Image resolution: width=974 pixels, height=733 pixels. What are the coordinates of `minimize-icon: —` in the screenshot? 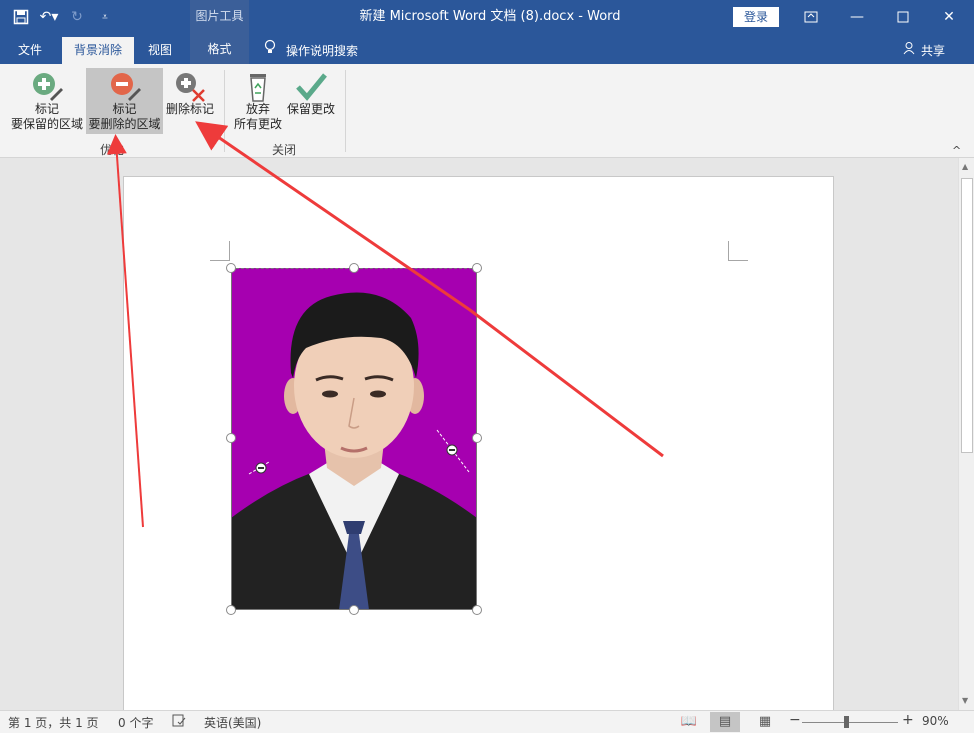 It's located at (857, 17).